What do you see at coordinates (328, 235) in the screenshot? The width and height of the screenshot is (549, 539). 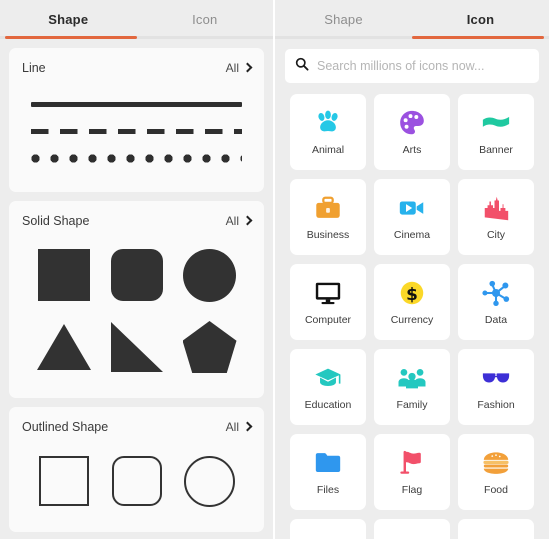 I see `icon-category-label: Business` at bounding box center [328, 235].